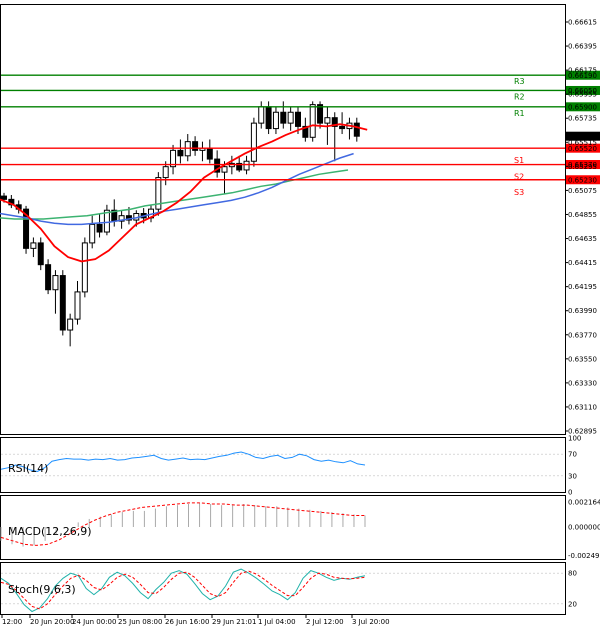  I want to click on level-name-r3: R3, so click(519, 81).